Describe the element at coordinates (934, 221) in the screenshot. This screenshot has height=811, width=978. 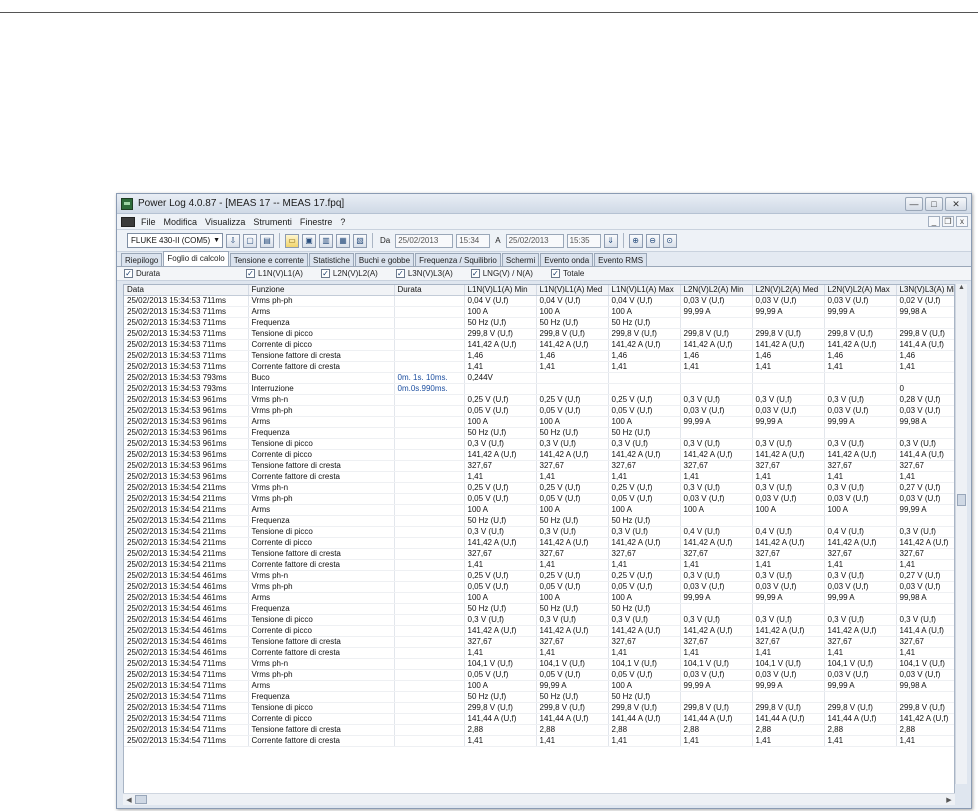
I see `mdi-minimize-button: _` at that location.